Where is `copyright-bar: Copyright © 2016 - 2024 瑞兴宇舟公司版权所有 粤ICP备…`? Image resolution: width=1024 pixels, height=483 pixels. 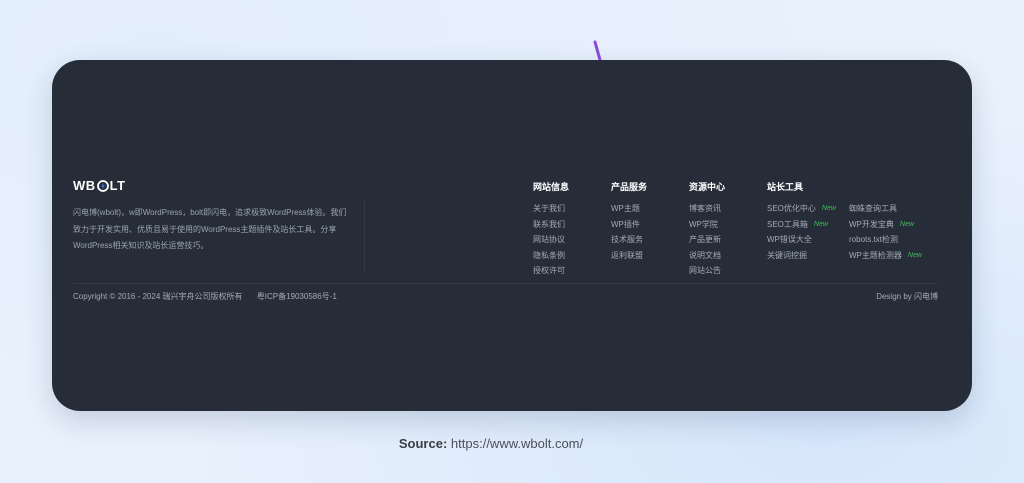 copyright-bar: Copyright © 2016 - 2024 瑞兴宇舟公司版权所有 粤ICP备… is located at coordinates (211, 296).